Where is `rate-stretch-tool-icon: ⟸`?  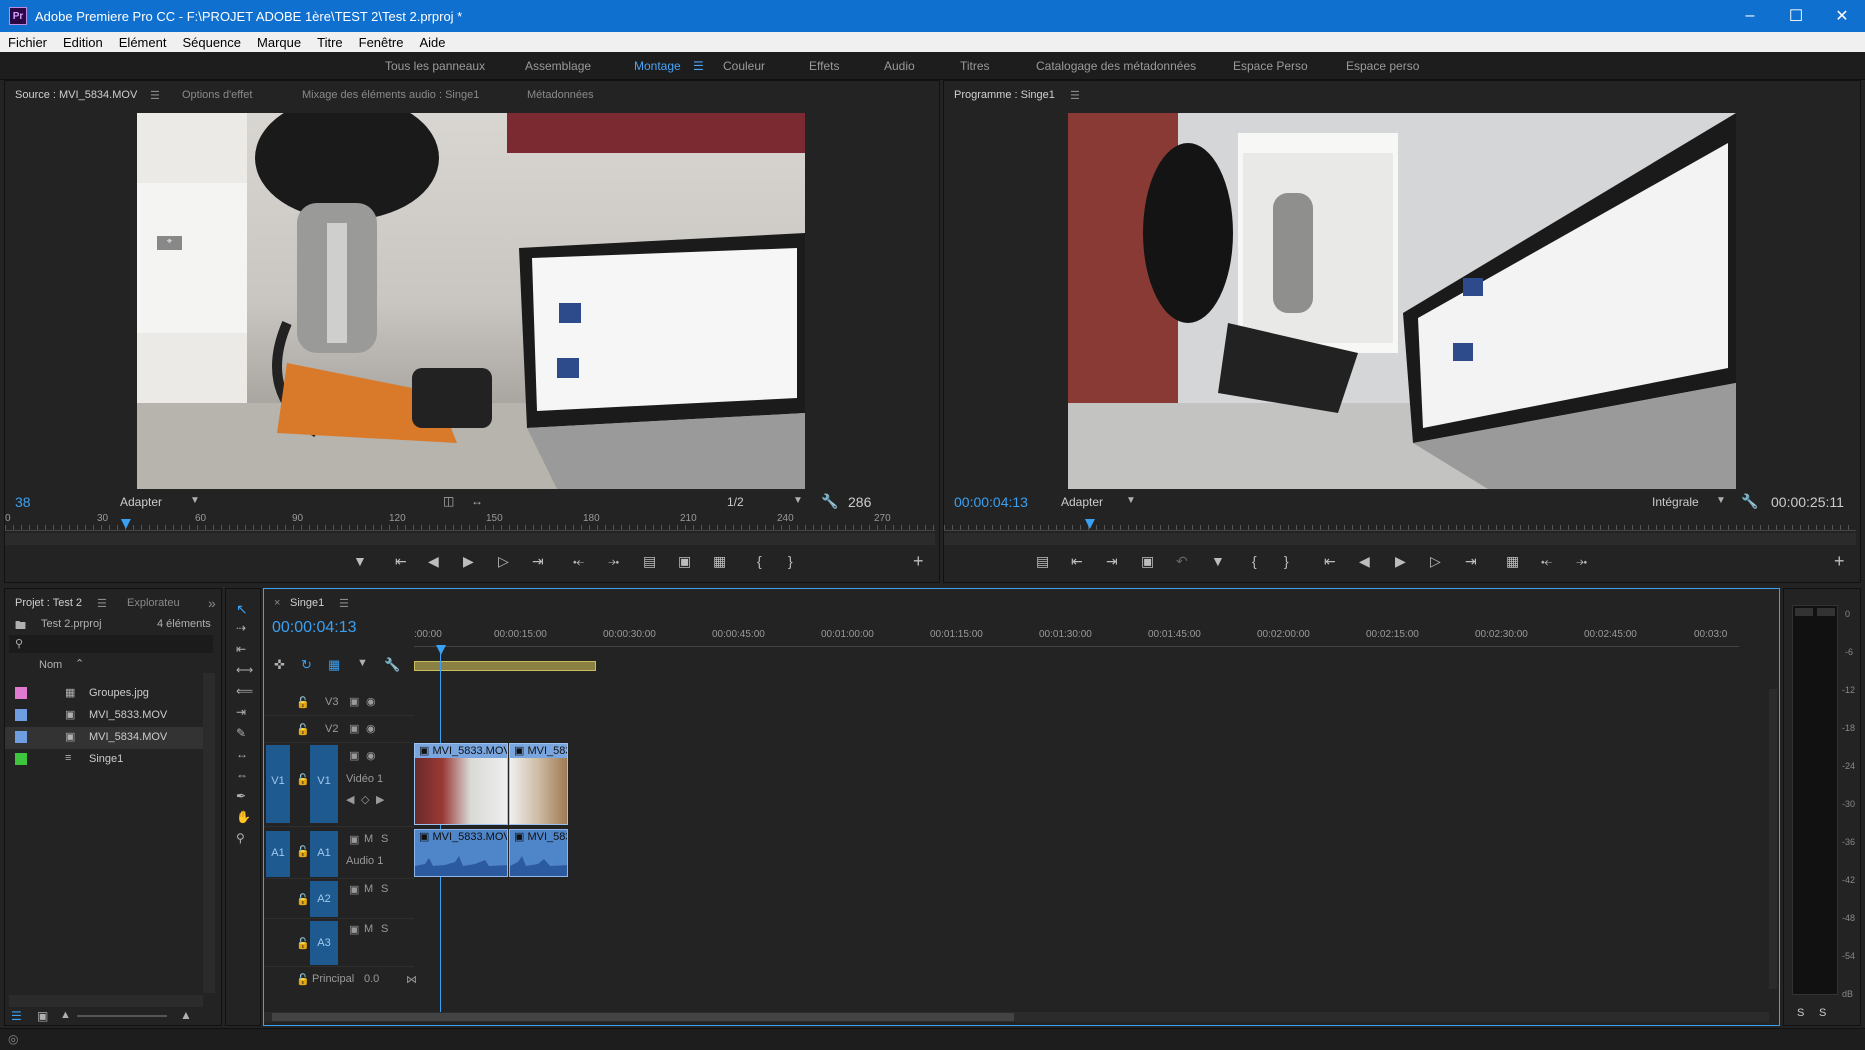
rate-stretch-tool-icon: ⟸ is located at coordinates (244, 691).